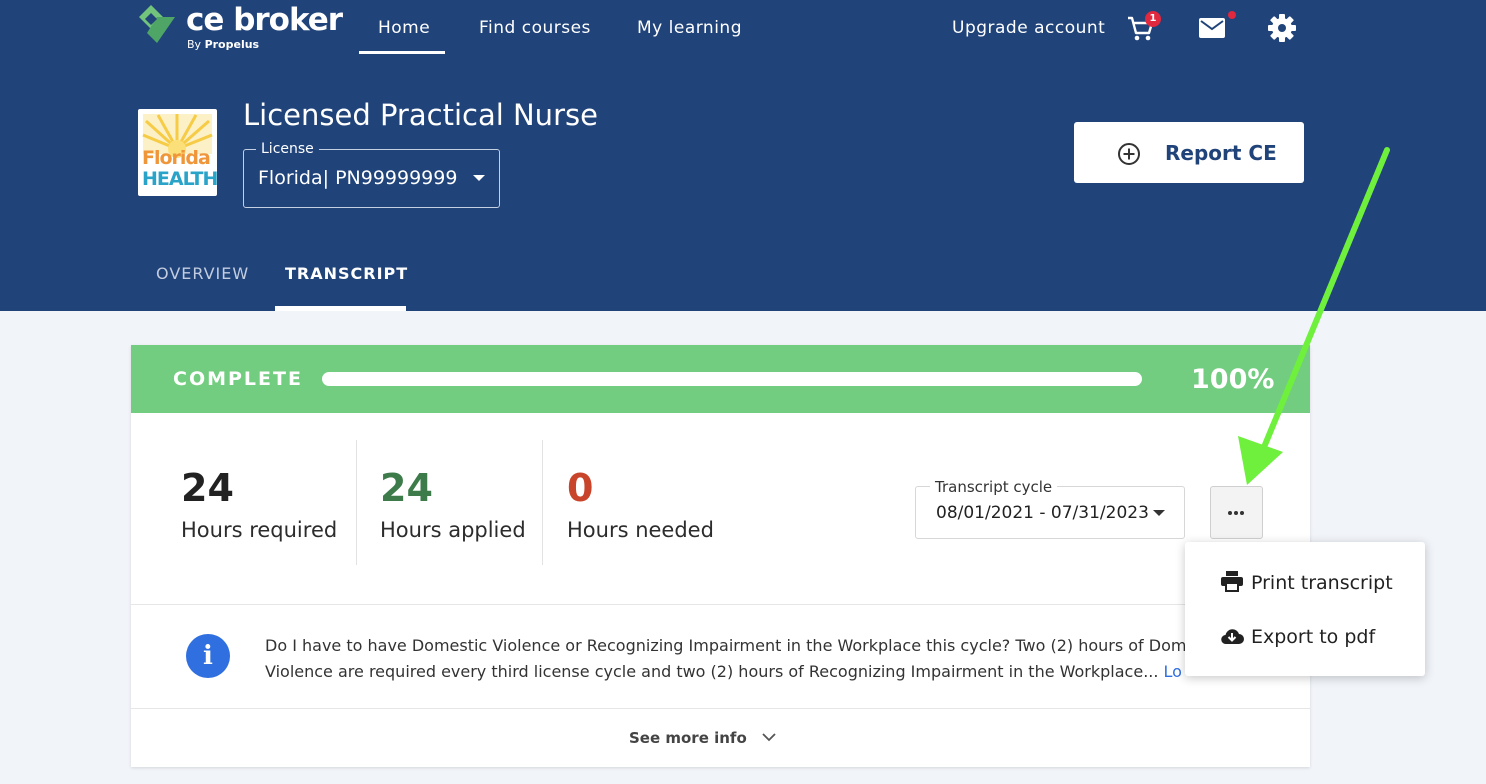  I want to click on print-transcript-label: Print transcript, so click(1322, 583).